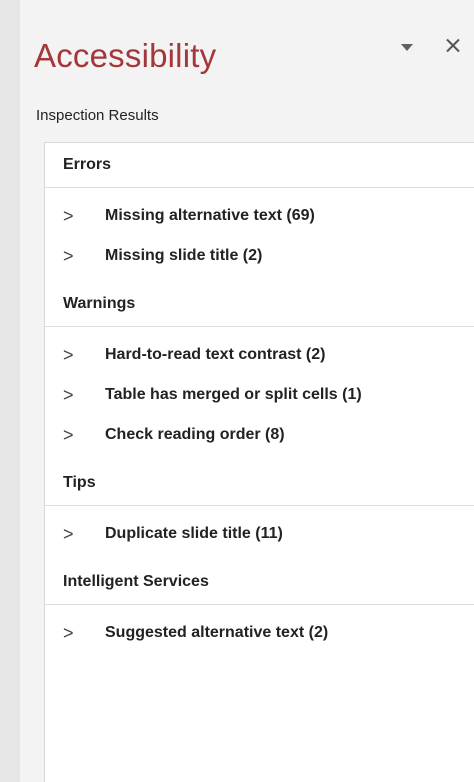 Image resolution: width=474 pixels, height=782 pixels. I want to click on service-suggested-alt-text: > Suggested alternative text (2), so click(259, 633).